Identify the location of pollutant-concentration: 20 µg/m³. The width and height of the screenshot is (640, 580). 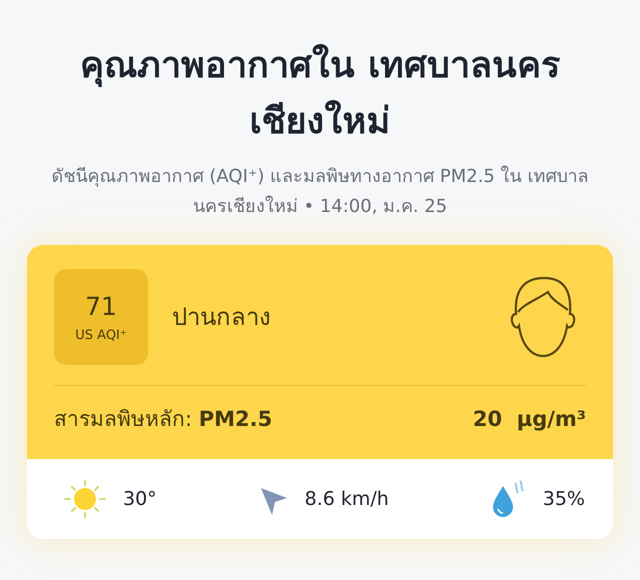
(529, 419).